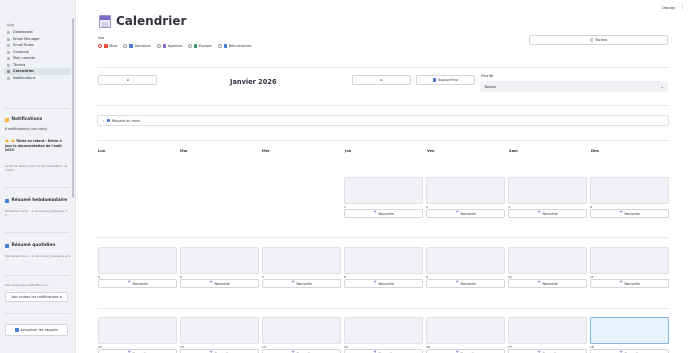 The width and height of the screenshot is (690, 353). Describe the element at coordinates (668, 7) in the screenshot. I see `deploy-button: Deploy` at that location.